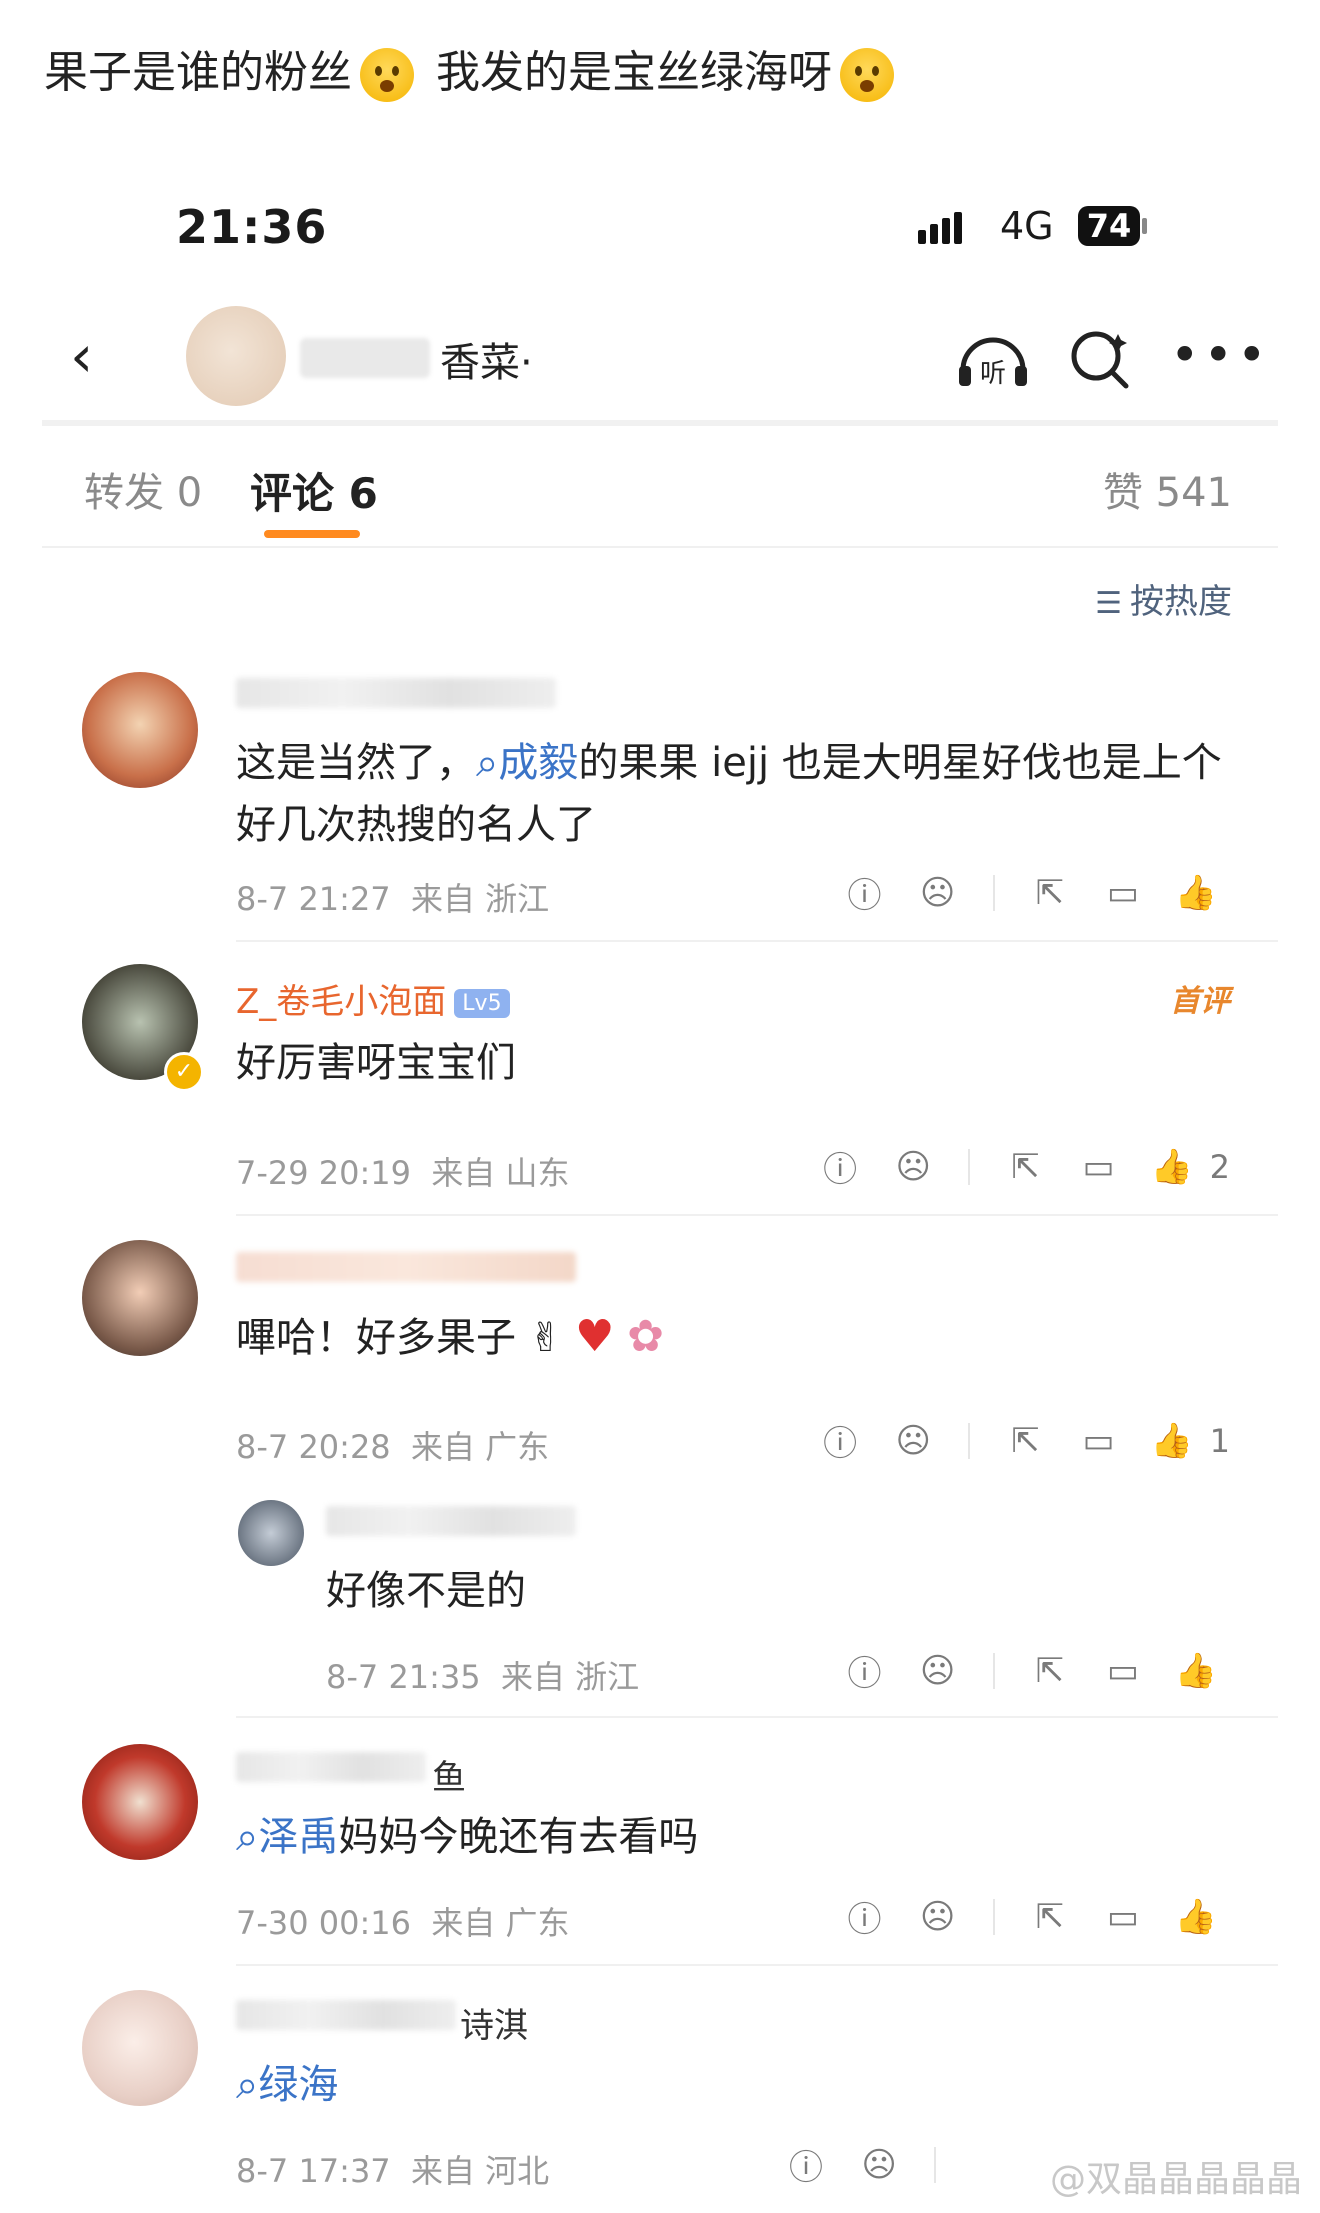  Describe the element at coordinates (527, 763) in the screenshot. I see `topic-link: ⌕成毅` at that location.